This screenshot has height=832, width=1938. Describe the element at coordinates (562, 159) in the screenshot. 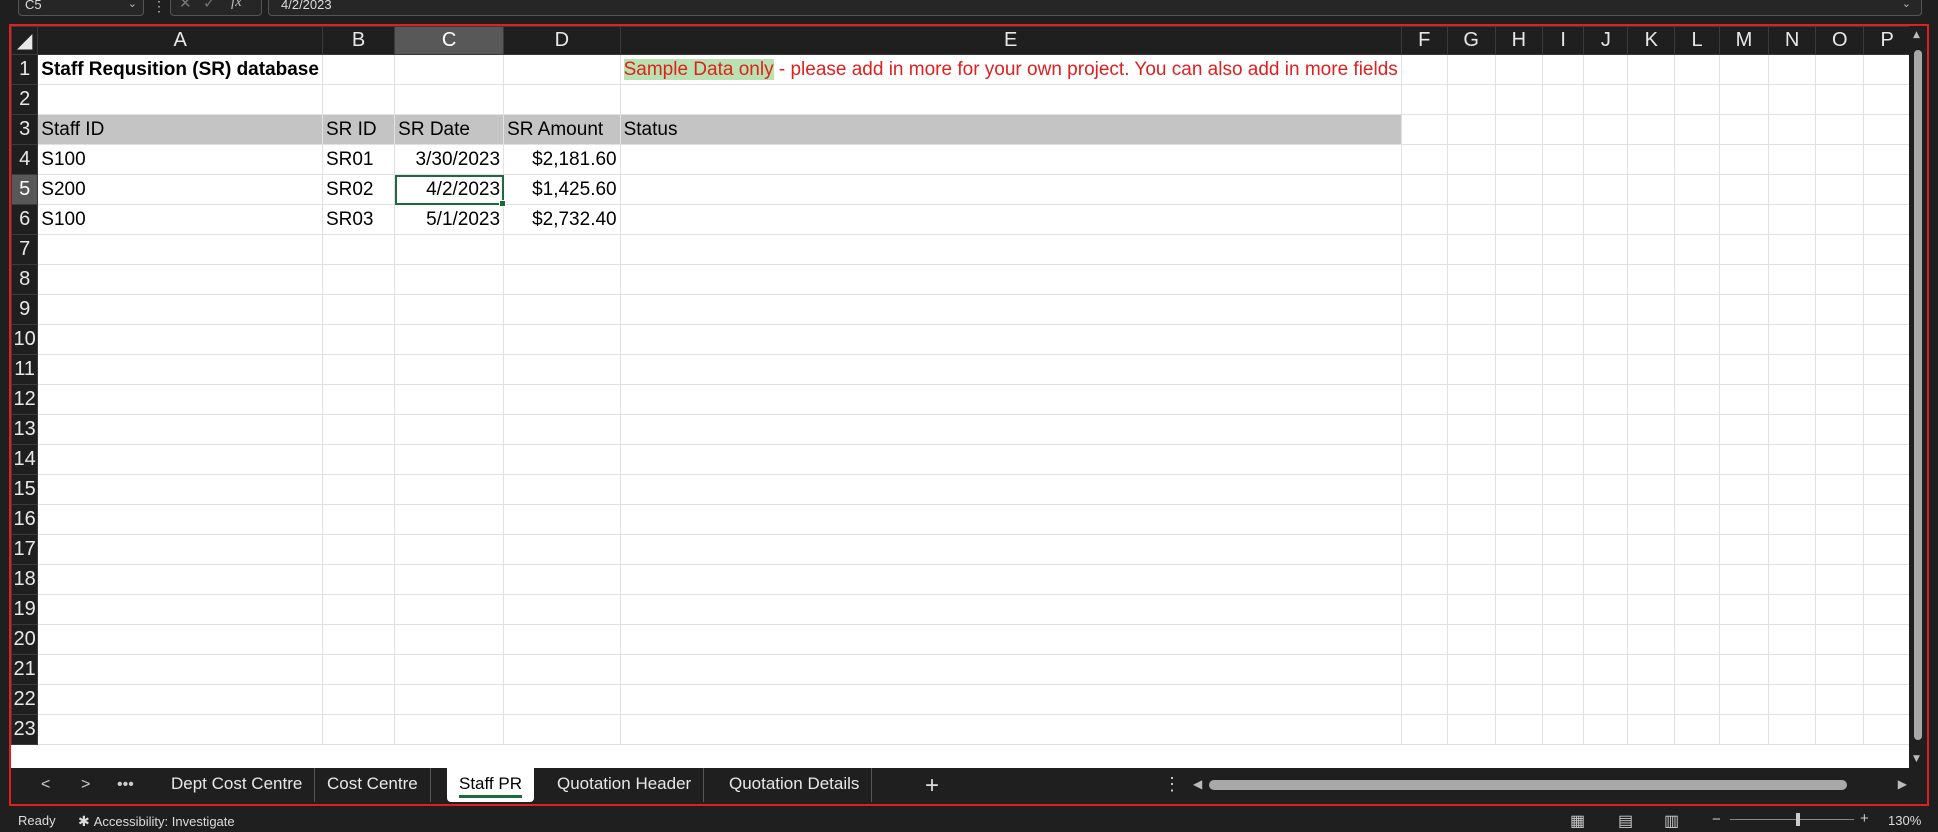

I see `data-cell: $2,181.60` at that location.